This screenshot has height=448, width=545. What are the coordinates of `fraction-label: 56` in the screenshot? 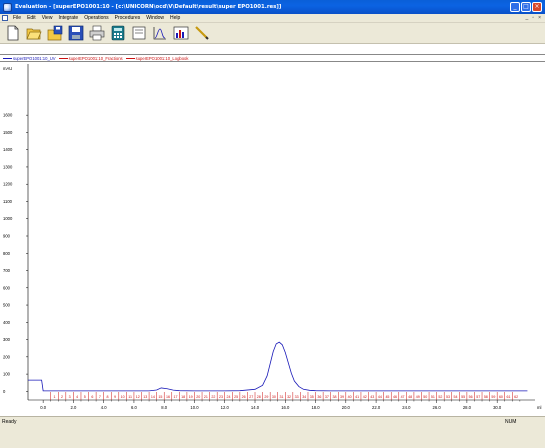 It's located at (471, 397).